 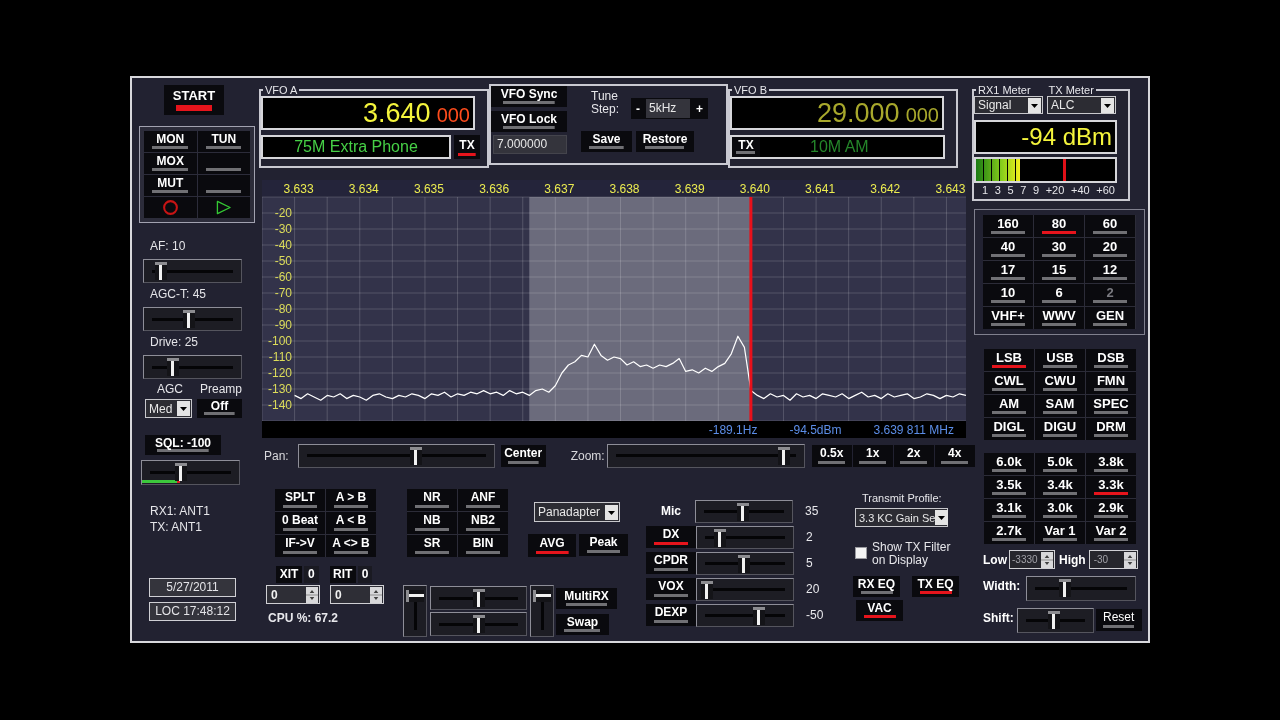 What do you see at coordinates (530, 144) in the screenshot?
I see `frequency-field: 7.000000` at bounding box center [530, 144].